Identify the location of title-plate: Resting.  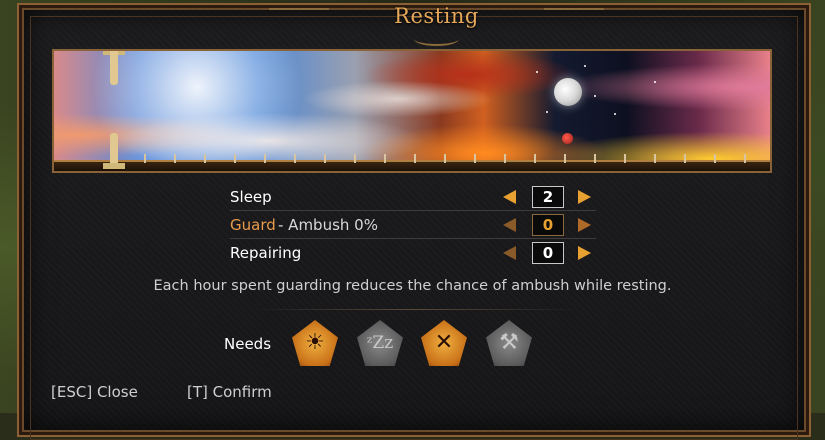
(436, 24).